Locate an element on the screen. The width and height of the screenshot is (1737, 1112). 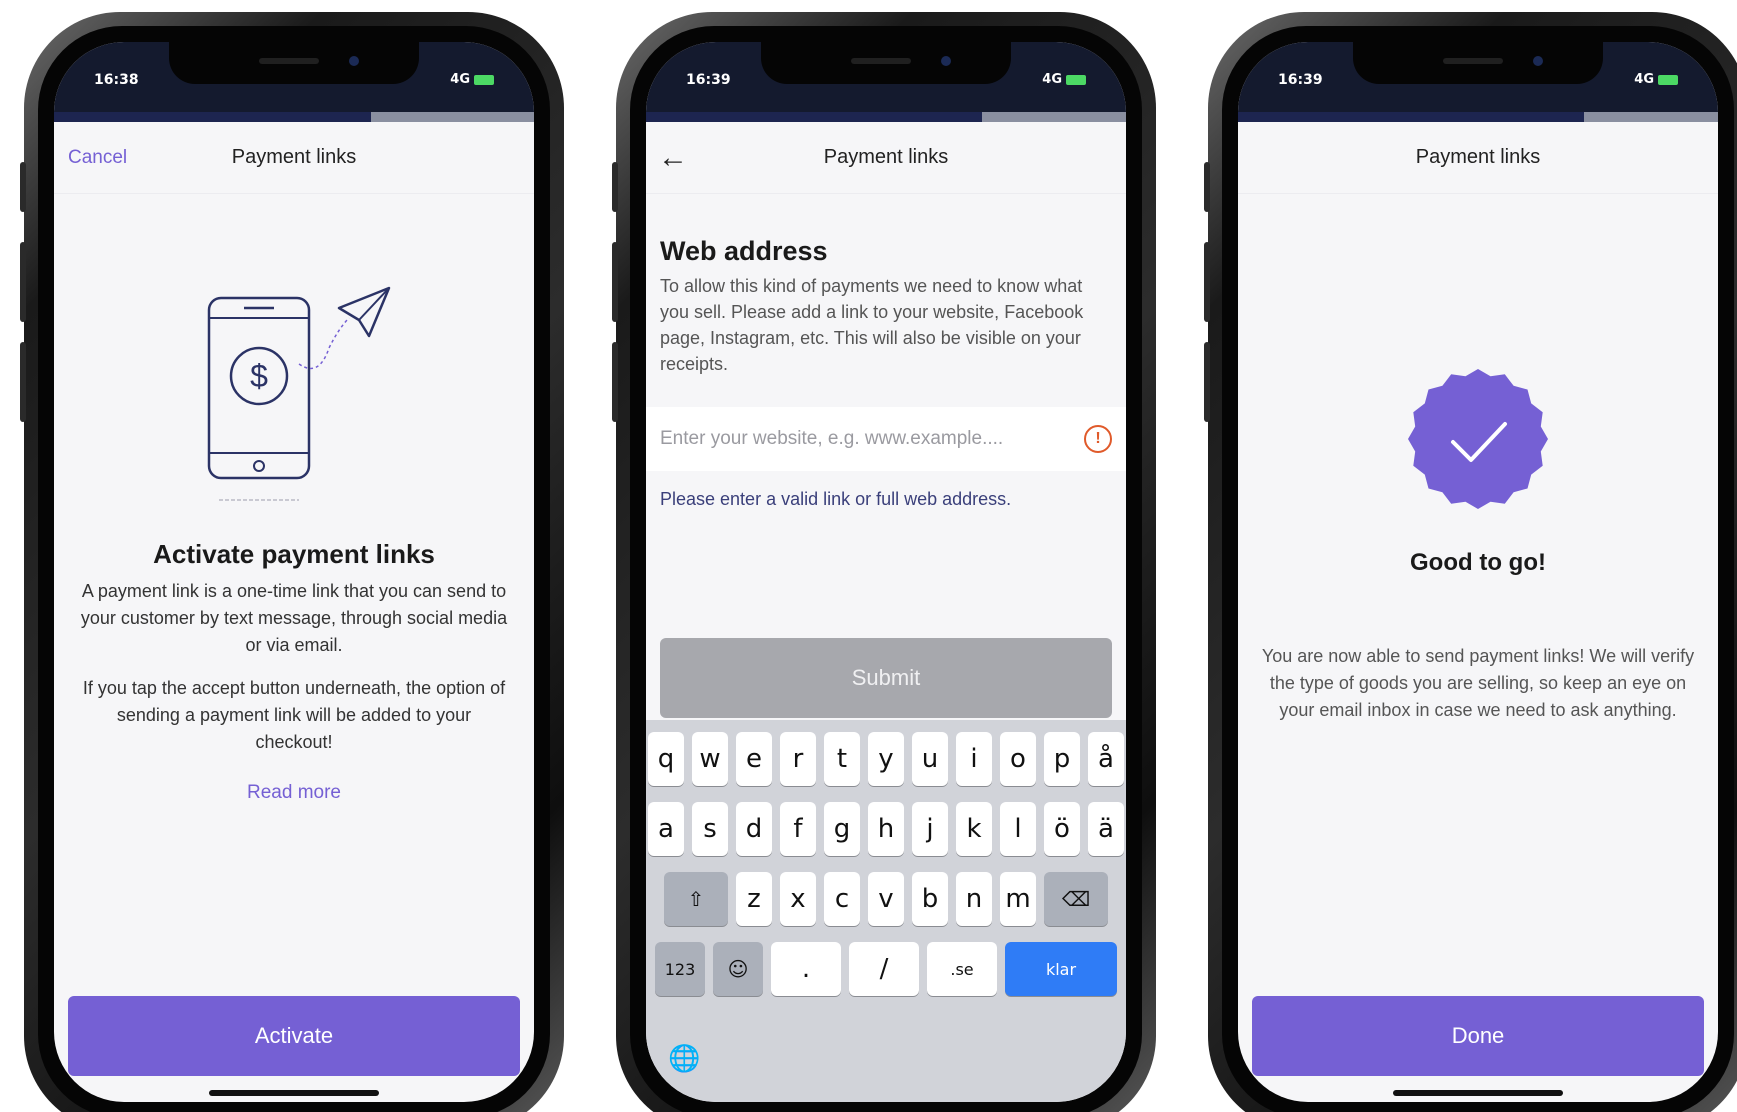
key-k: k is located at coordinates (974, 829).